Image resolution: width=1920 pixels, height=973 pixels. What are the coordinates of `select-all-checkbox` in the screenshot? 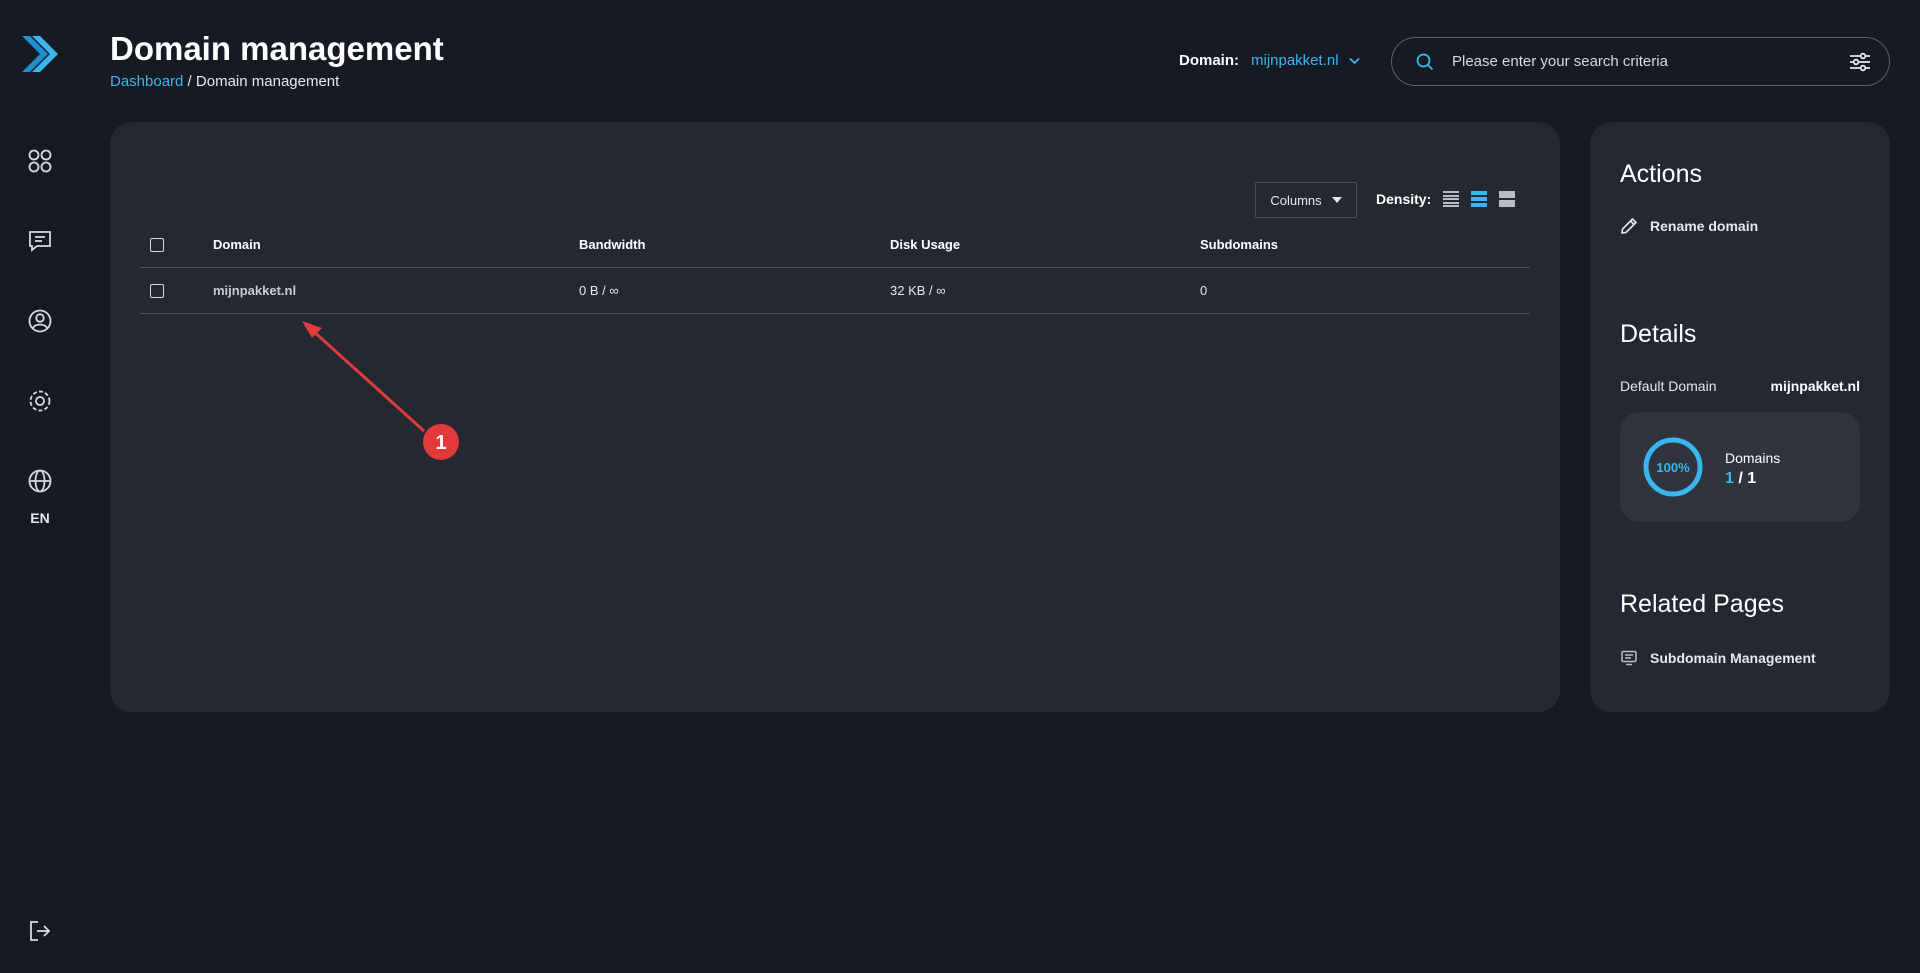 It's located at (157, 244).